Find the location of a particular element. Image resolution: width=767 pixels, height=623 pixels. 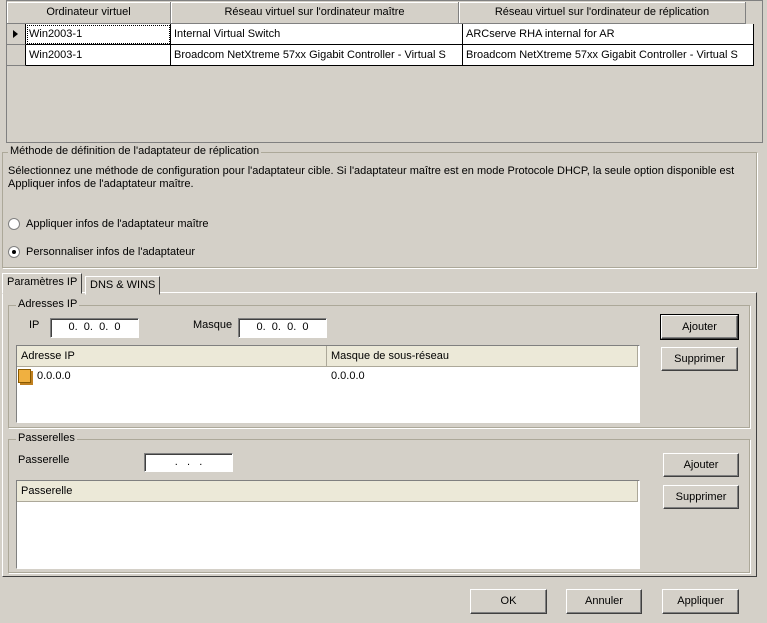

tab-ip-settings: Paramètres IP is located at coordinates (42, 283).